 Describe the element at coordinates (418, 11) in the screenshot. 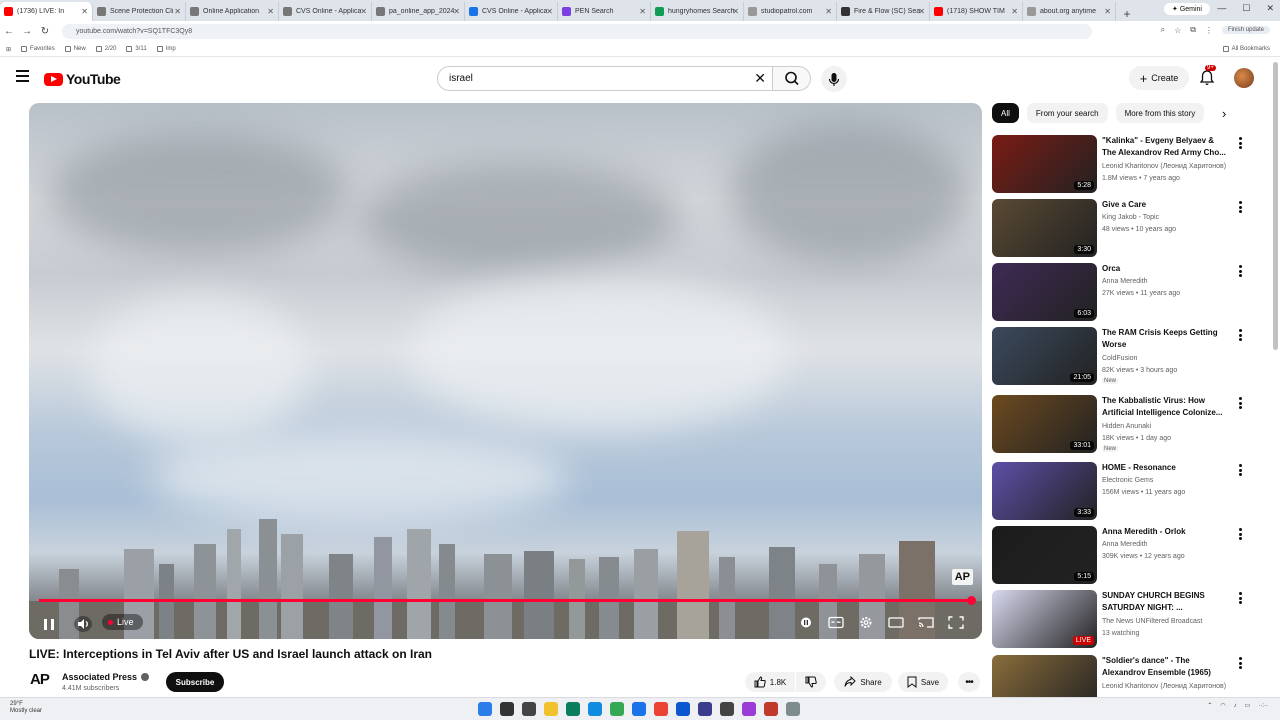

I see `browser-tab: pa_online_app_2024 ✕` at that location.